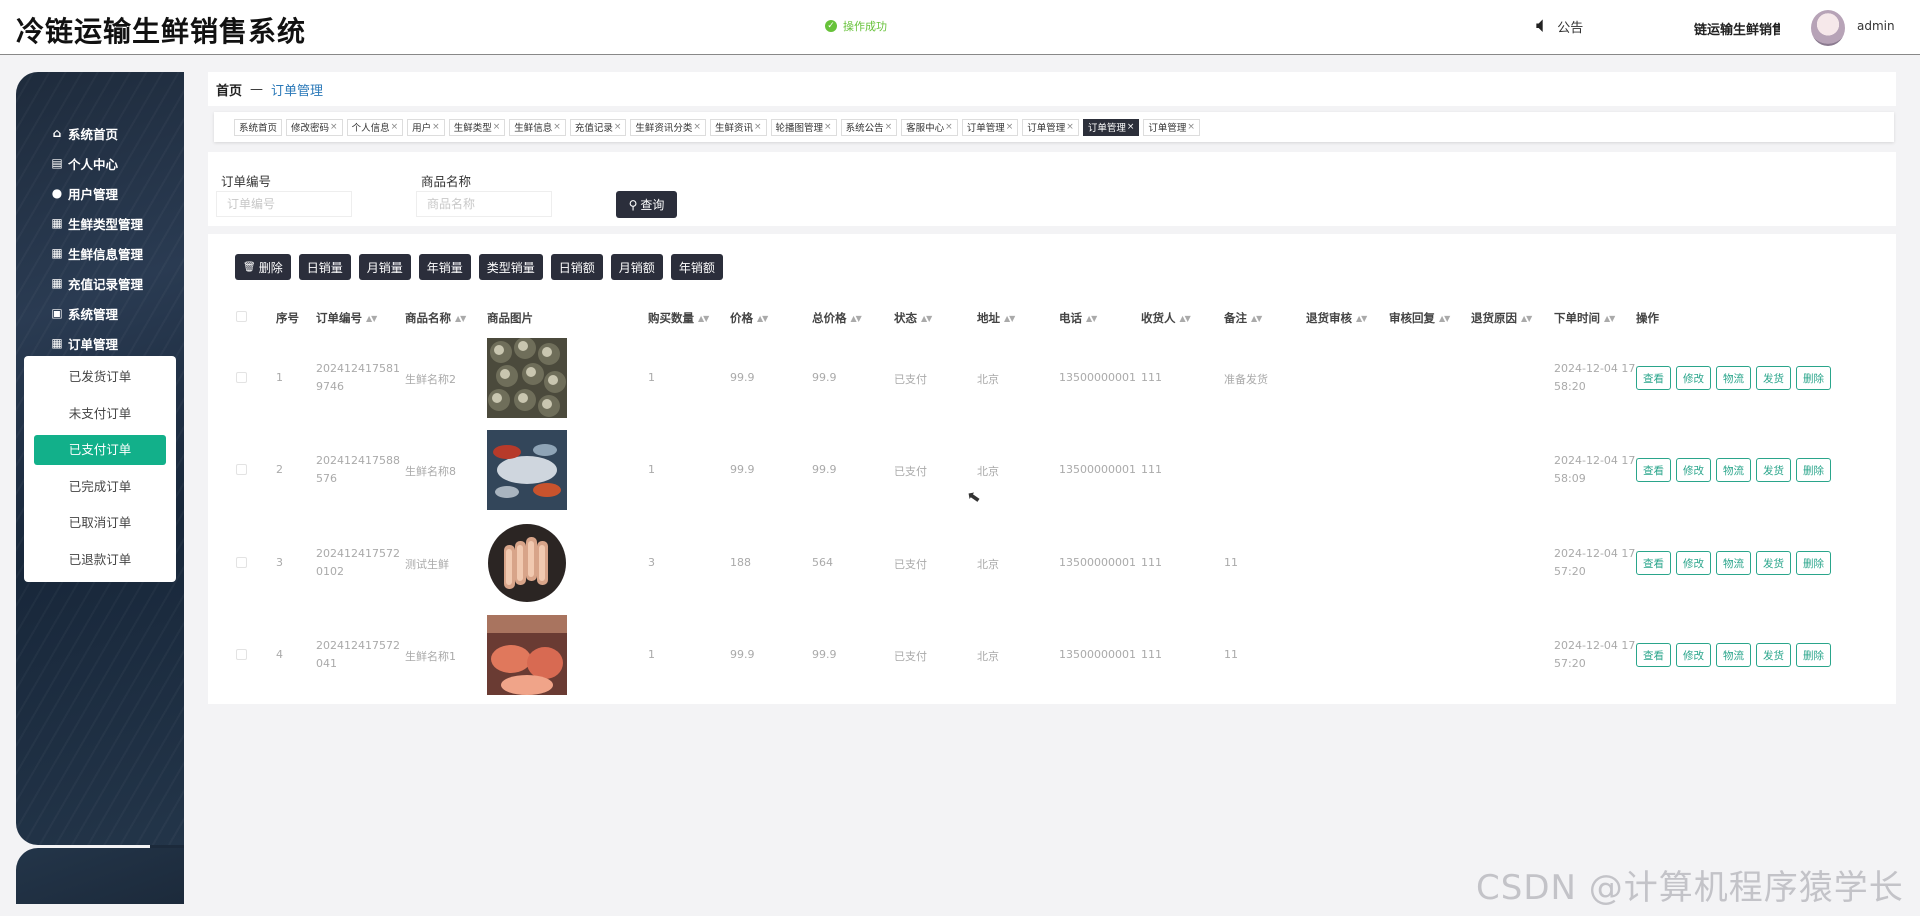 The width and height of the screenshot is (1920, 916). Describe the element at coordinates (1078, 318) in the screenshot. I see `column-header-phone: 电话 ▲▼` at that location.